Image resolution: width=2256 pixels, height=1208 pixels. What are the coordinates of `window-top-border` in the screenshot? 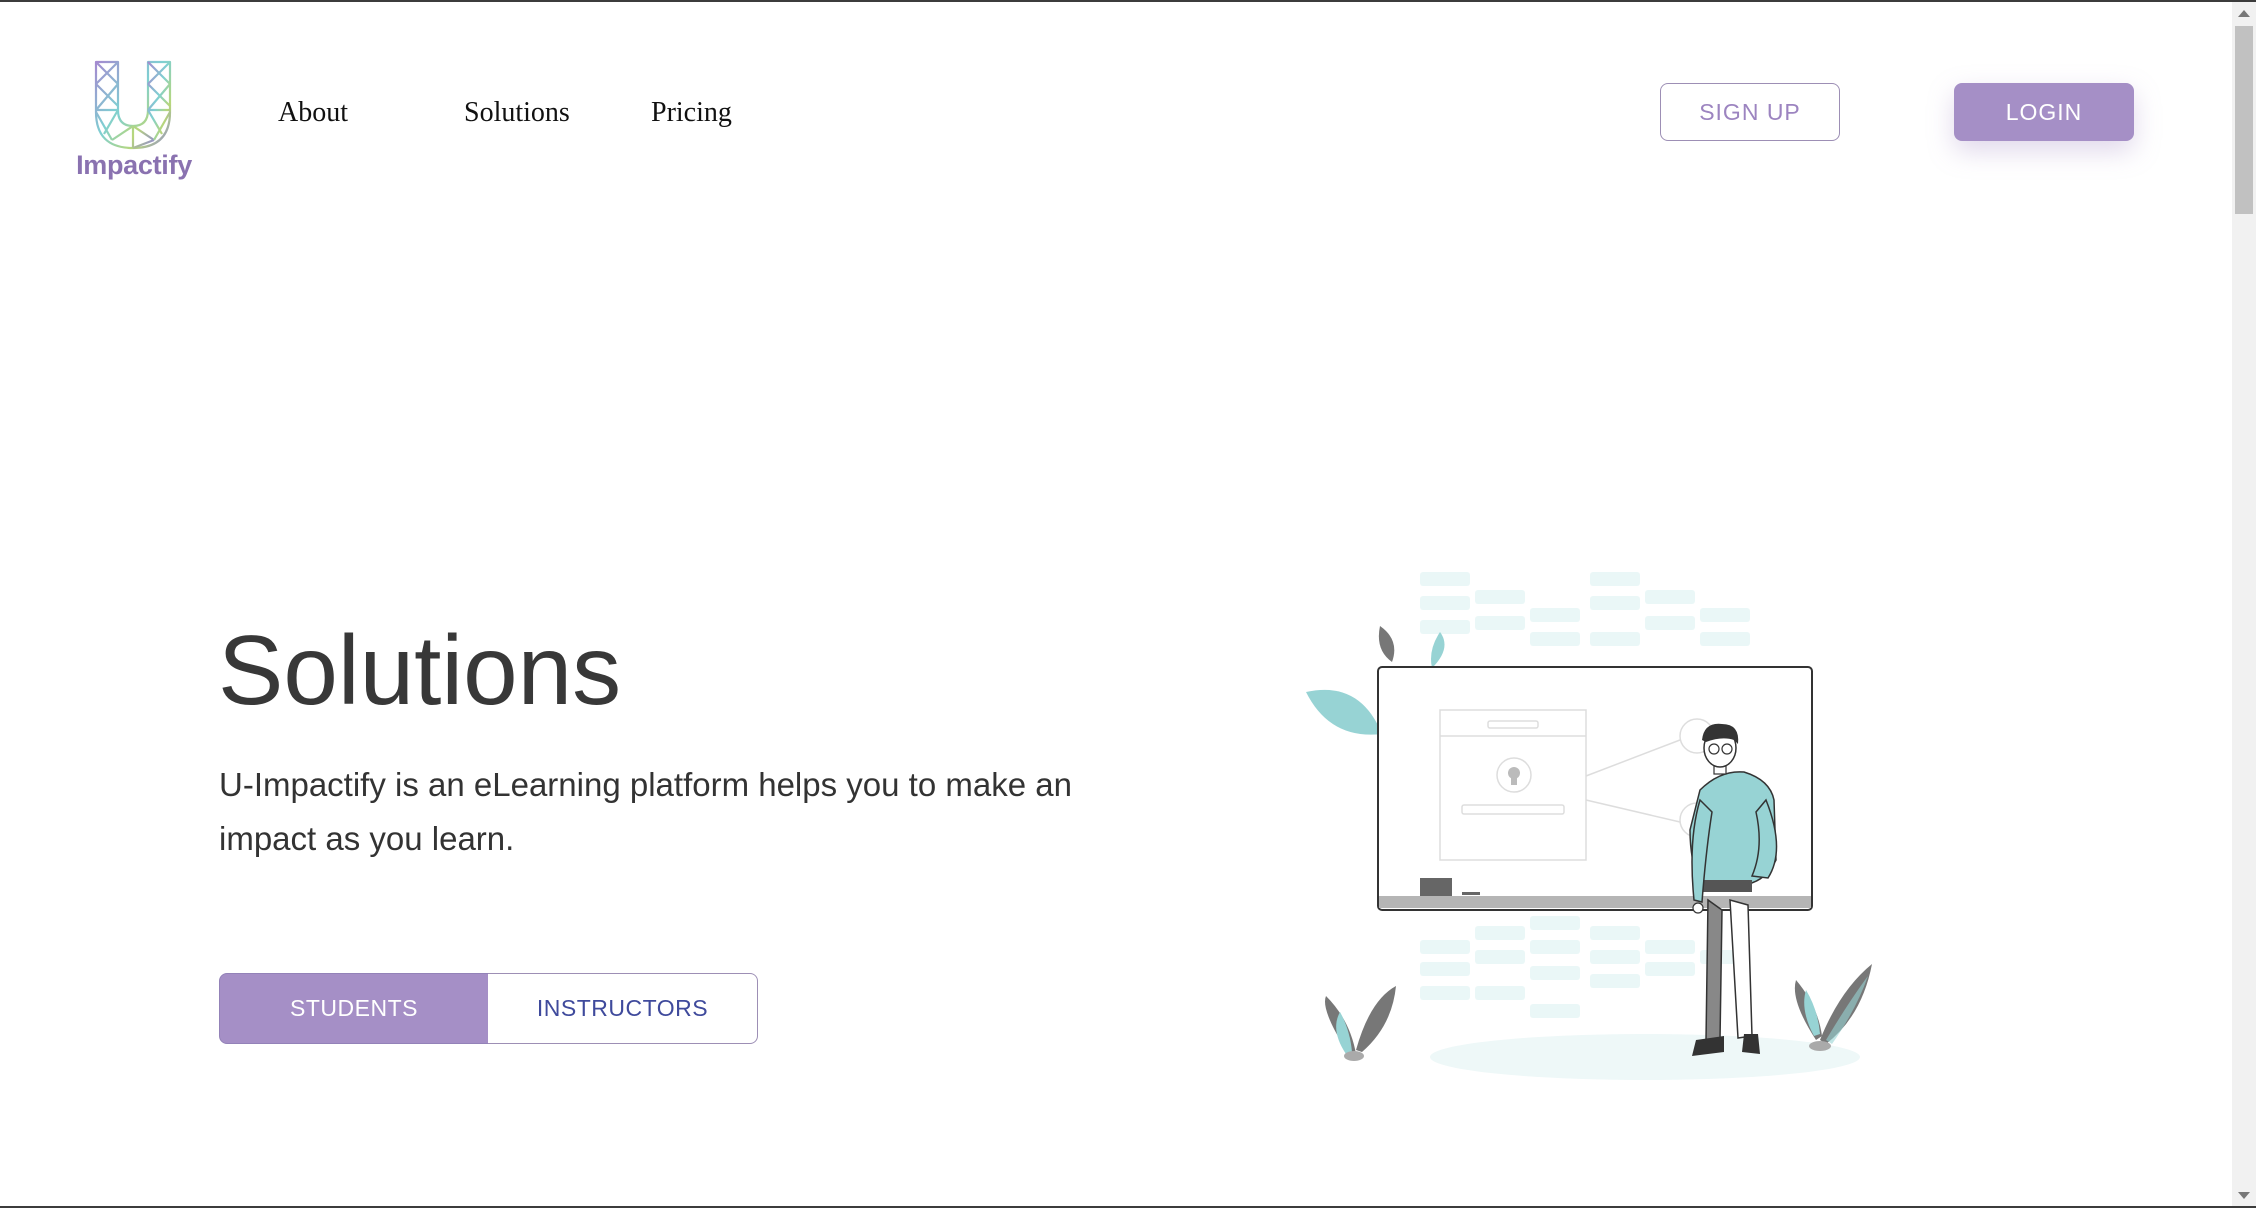 It's located at (1128, 1).